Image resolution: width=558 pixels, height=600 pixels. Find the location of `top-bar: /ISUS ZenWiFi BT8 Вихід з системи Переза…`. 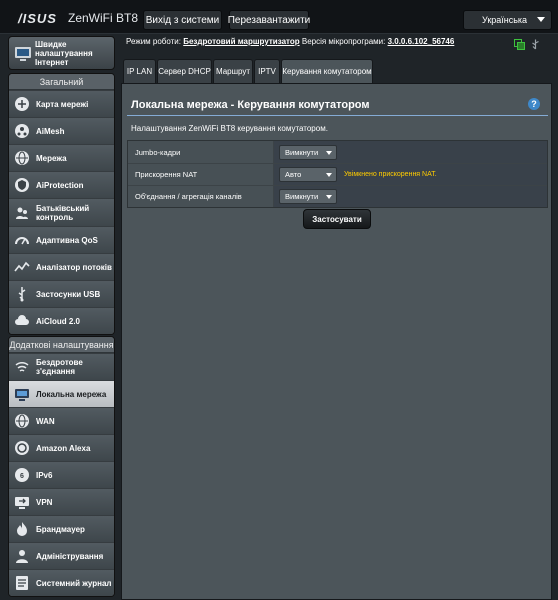

top-bar: /ISUS ZenWiFi BT8 Вихід з системи Переза… is located at coordinates (279, 17).